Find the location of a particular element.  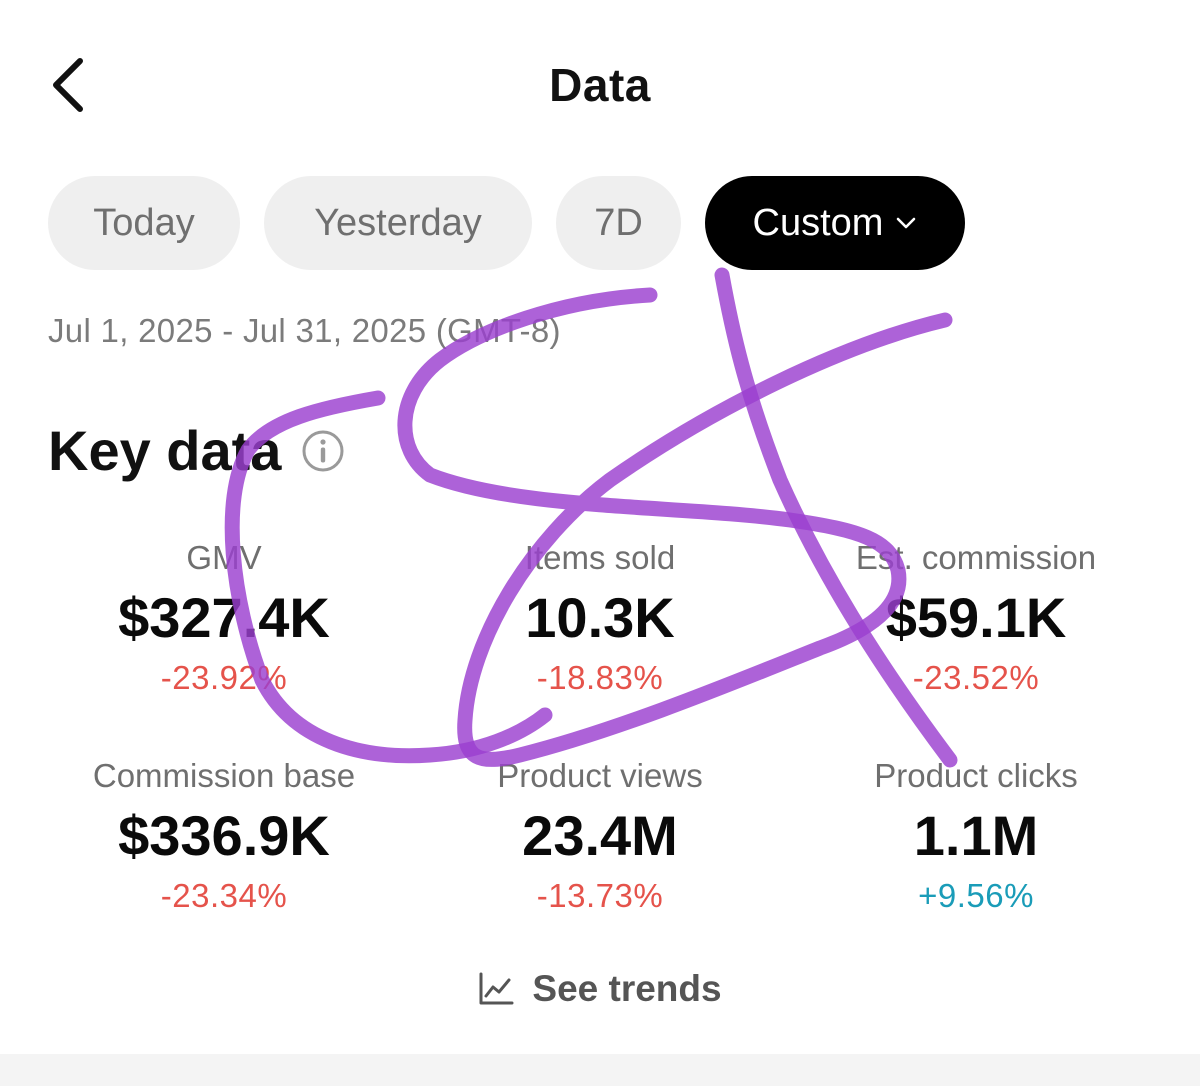

metric-label: Items sold is located at coordinates (600, 557).